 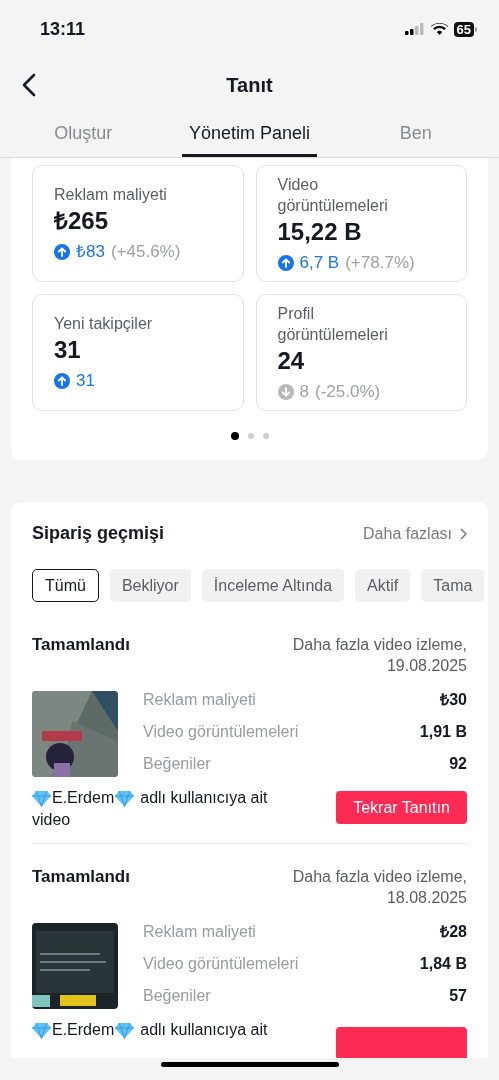 What do you see at coordinates (51, 820) in the screenshot?
I see `owner-text: video` at bounding box center [51, 820].